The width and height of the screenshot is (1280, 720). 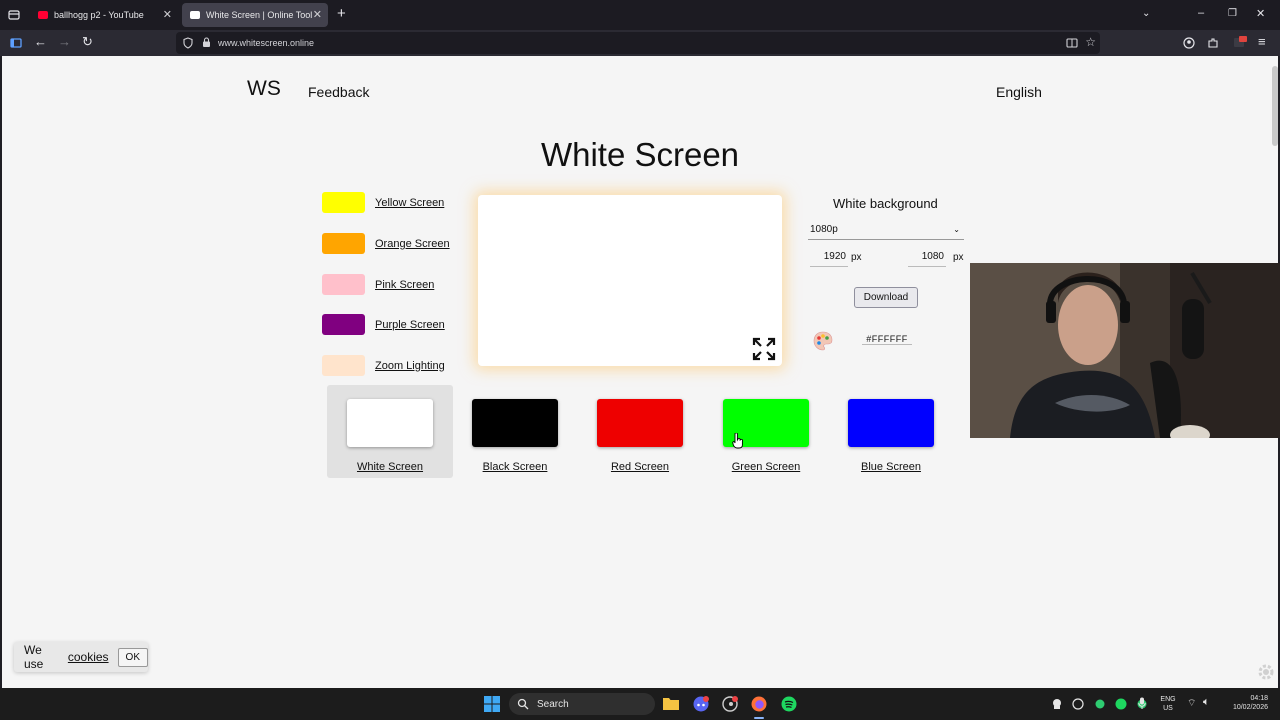 What do you see at coordinates (1260, 14) in the screenshot?
I see `close-window-icon: ✕` at bounding box center [1260, 14].